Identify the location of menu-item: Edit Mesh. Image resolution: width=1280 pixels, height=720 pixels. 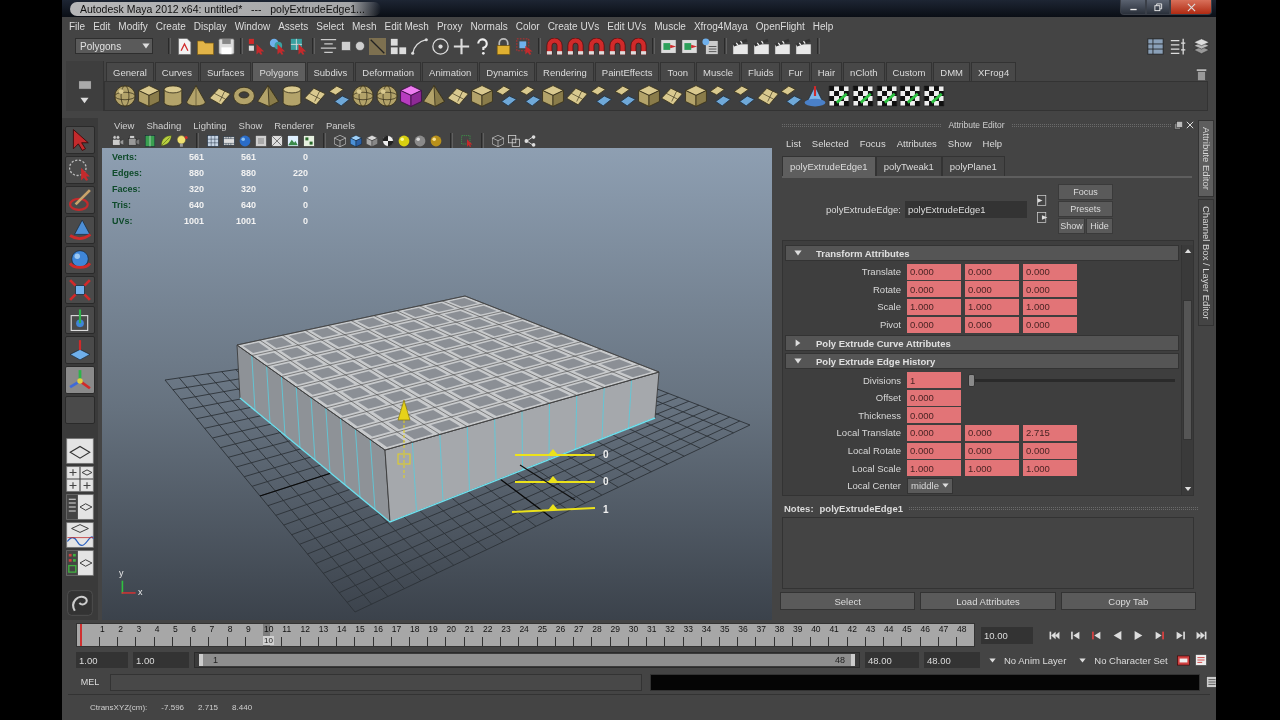
(406, 26).